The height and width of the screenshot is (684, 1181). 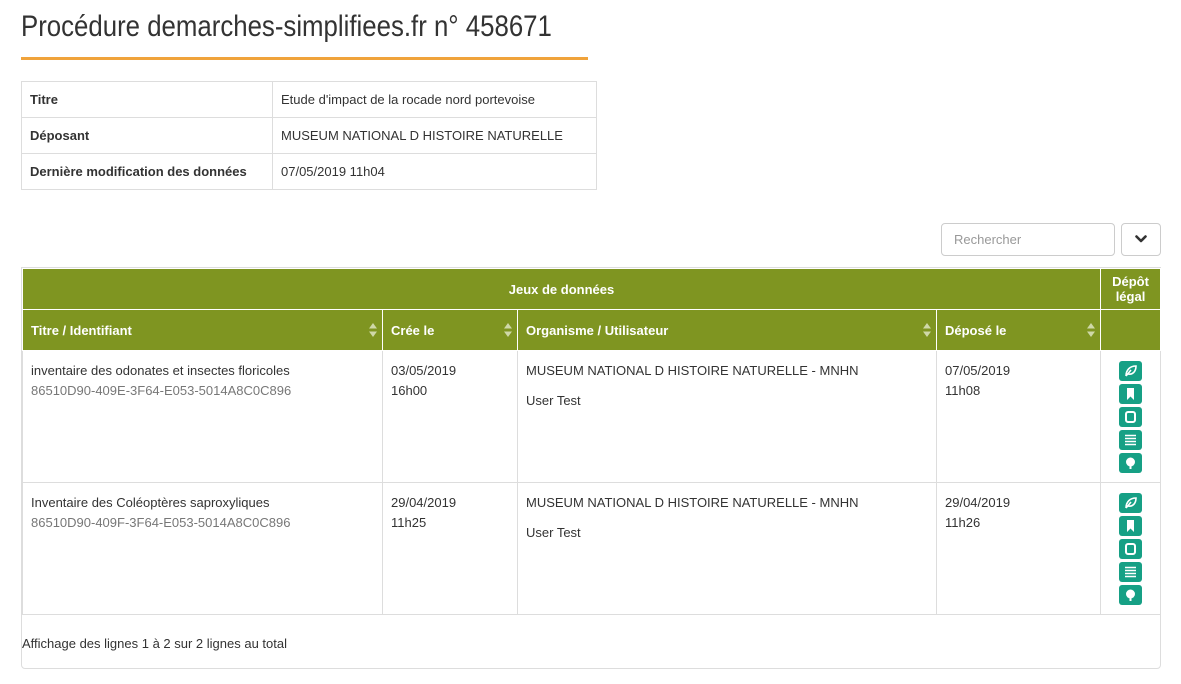 What do you see at coordinates (202, 330) in the screenshot?
I see `column-header-title: Titre / Identifiant` at bounding box center [202, 330].